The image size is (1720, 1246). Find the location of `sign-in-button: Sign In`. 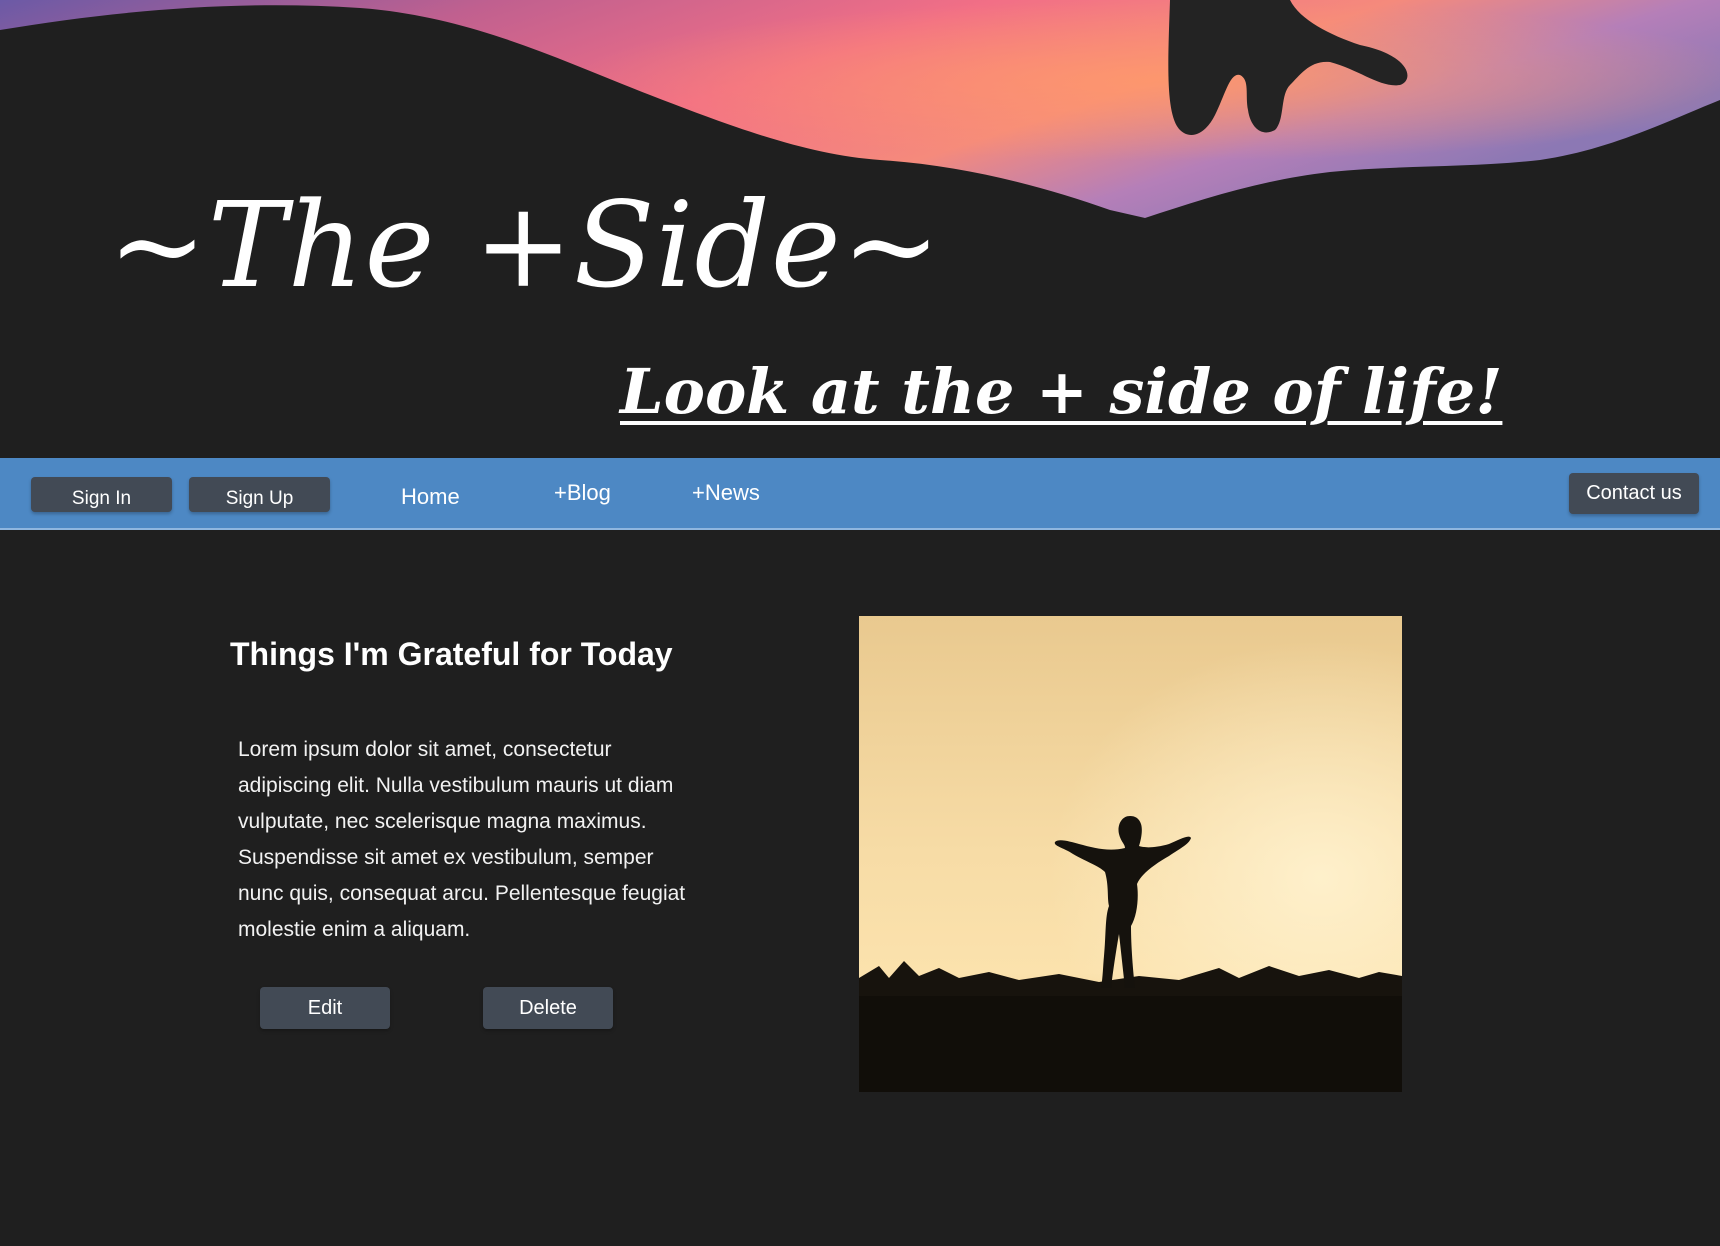

sign-in-button: Sign In is located at coordinates (101, 494).